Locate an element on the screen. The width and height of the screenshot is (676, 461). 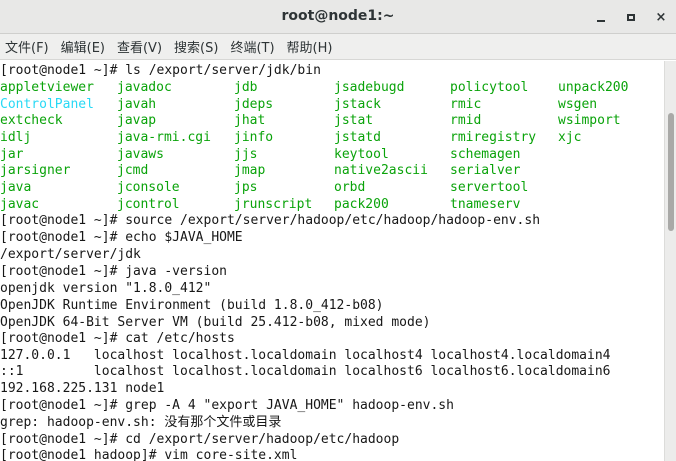
ls-entry: xjc is located at coordinates (570, 137).